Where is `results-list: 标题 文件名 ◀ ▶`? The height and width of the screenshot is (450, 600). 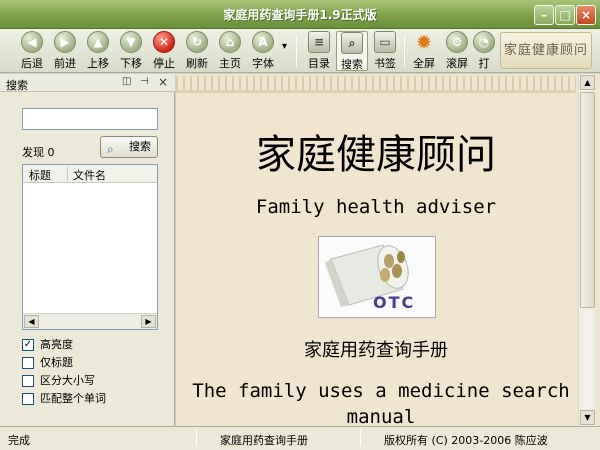 results-list: 标题 文件名 ◀ ▶ is located at coordinates (90, 247).